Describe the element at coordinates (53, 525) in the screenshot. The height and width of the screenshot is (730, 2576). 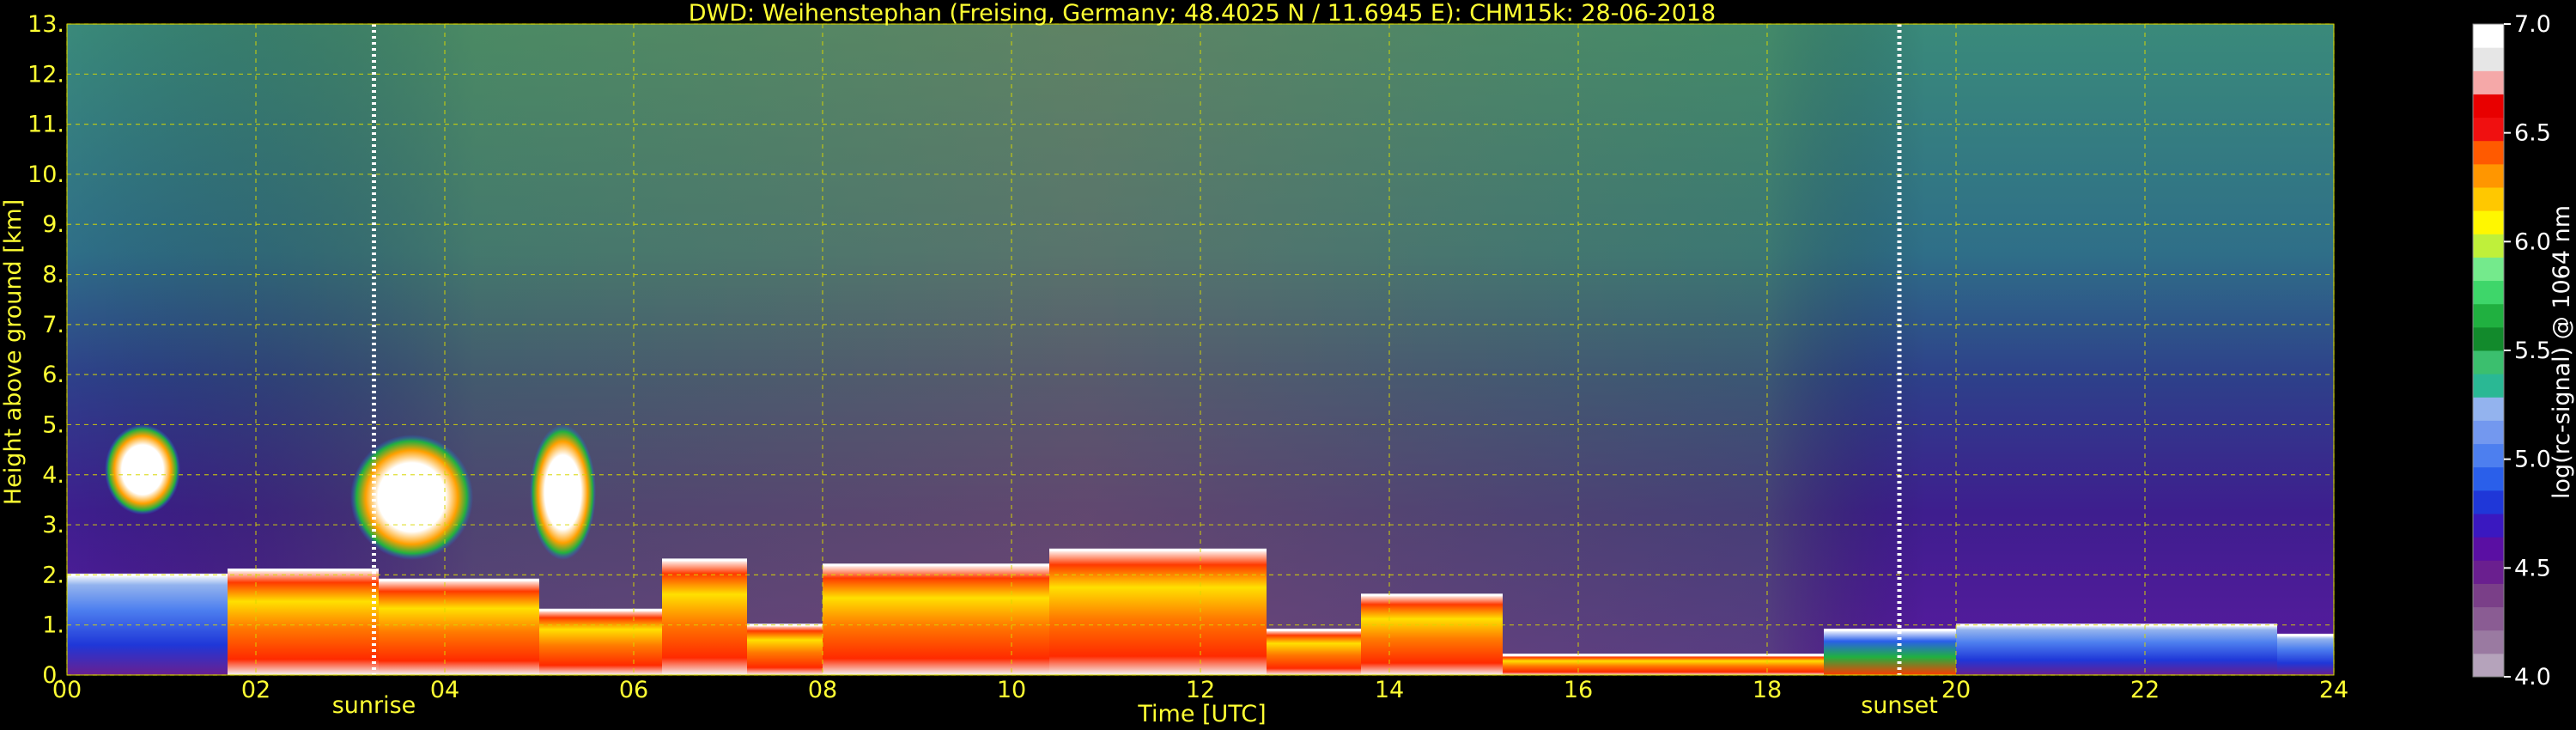
I see `y-tick-label: 3.` at that location.